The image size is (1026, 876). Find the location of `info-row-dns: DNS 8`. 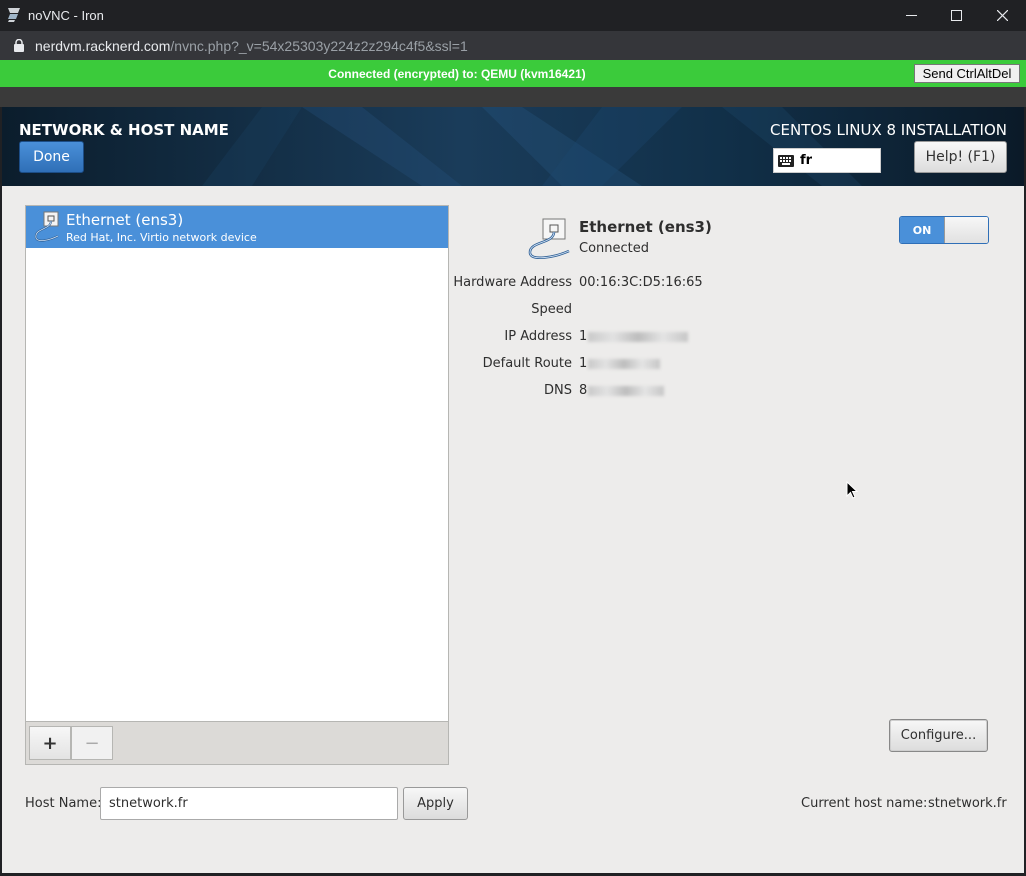

info-row-dns: DNS 8 is located at coordinates (722, 392).